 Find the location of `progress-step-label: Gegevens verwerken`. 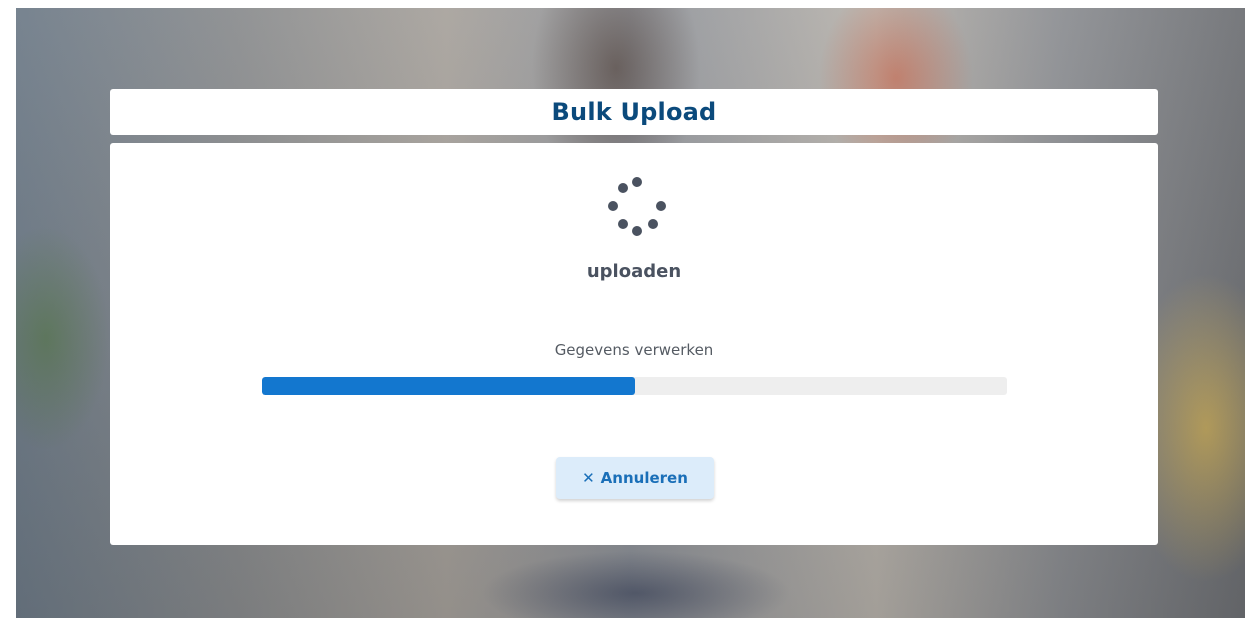

progress-step-label: Gegevens verwerken is located at coordinates (634, 350).